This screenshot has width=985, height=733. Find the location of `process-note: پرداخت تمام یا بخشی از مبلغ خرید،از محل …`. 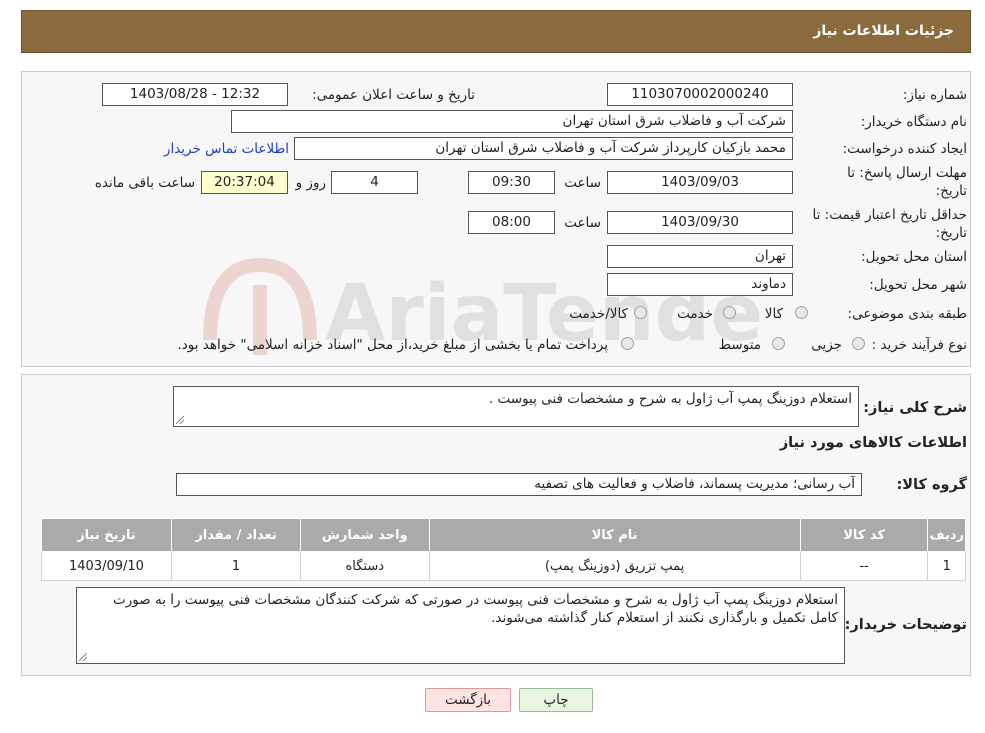

process-note: پرداخت تمام یا بخشی از مبلغ خرید،از محل … is located at coordinates (392, 345).